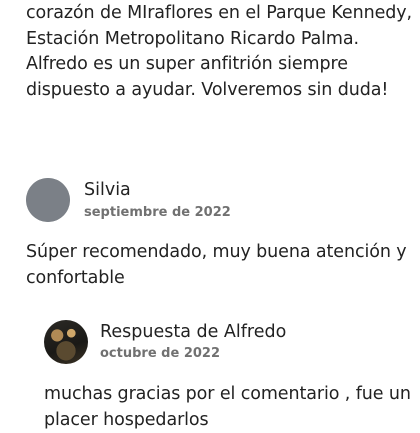 The width and height of the screenshot is (420, 433). I want to click on avatar, so click(48, 200).